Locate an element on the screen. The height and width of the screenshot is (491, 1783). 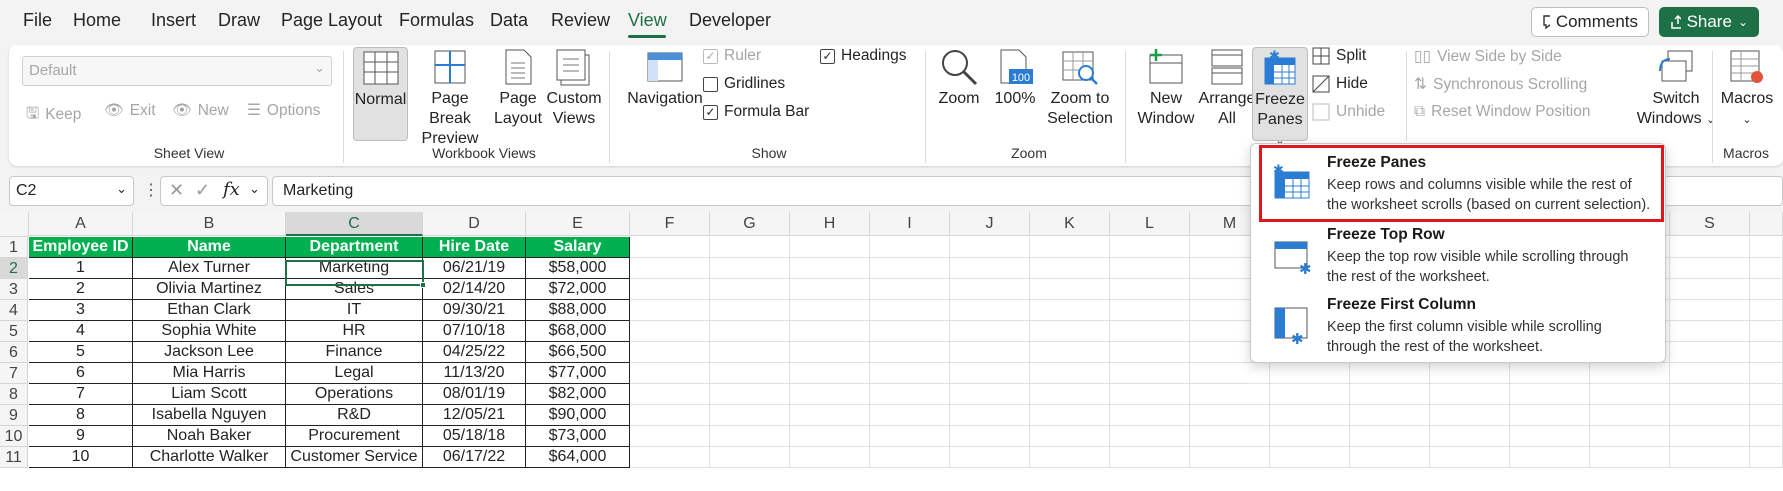
data-cell: 6 is located at coordinates (81, 373).